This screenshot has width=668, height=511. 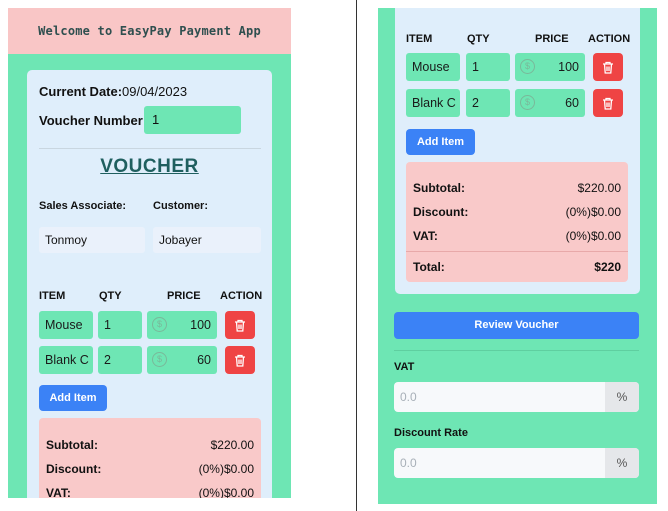 What do you see at coordinates (81, 91) in the screenshot?
I see `current-date-label: Current Date:` at bounding box center [81, 91].